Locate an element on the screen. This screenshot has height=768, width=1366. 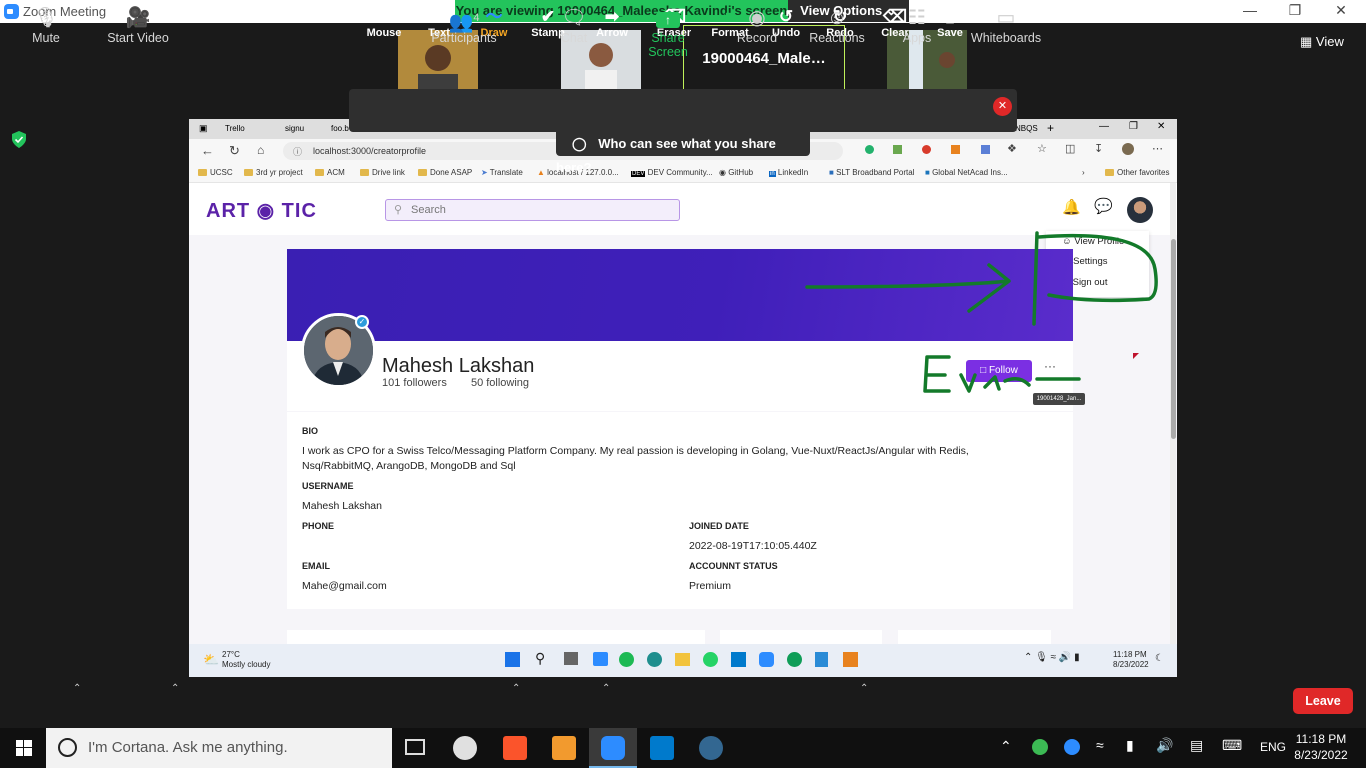
tool-mouse: ↖ Mouse is located at coordinates (384, 23).